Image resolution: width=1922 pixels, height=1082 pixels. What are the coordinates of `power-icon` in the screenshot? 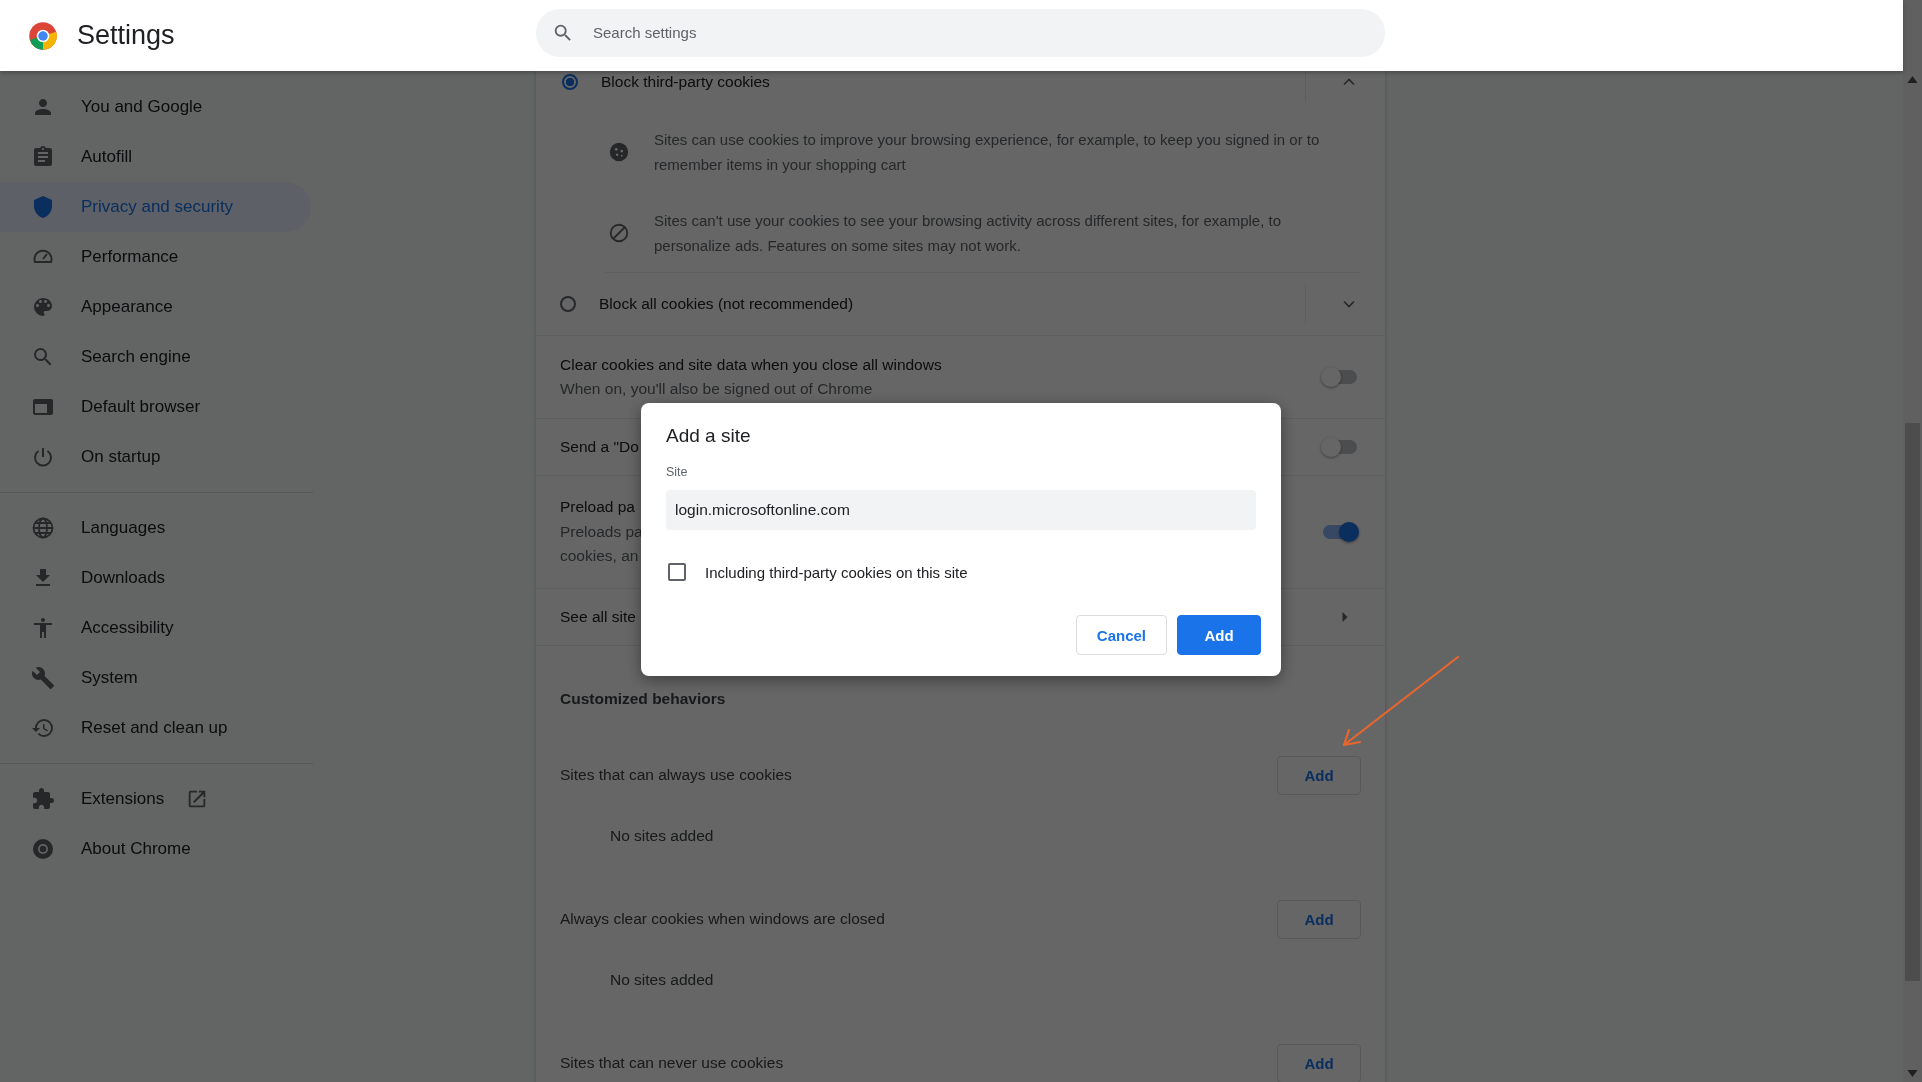 It's located at (43, 457).